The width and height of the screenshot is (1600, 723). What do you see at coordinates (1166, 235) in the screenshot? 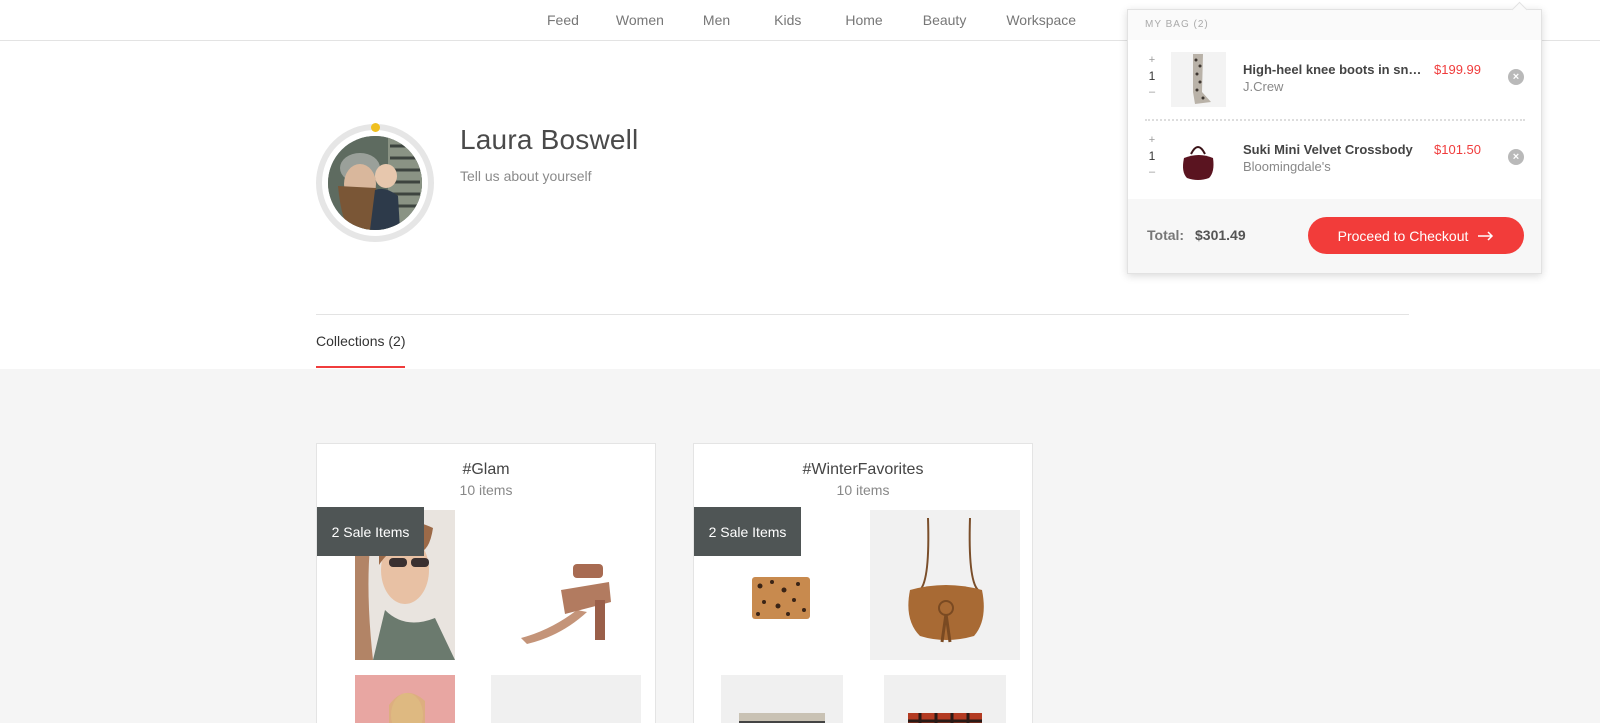
I see `total-label: Total:` at bounding box center [1166, 235].